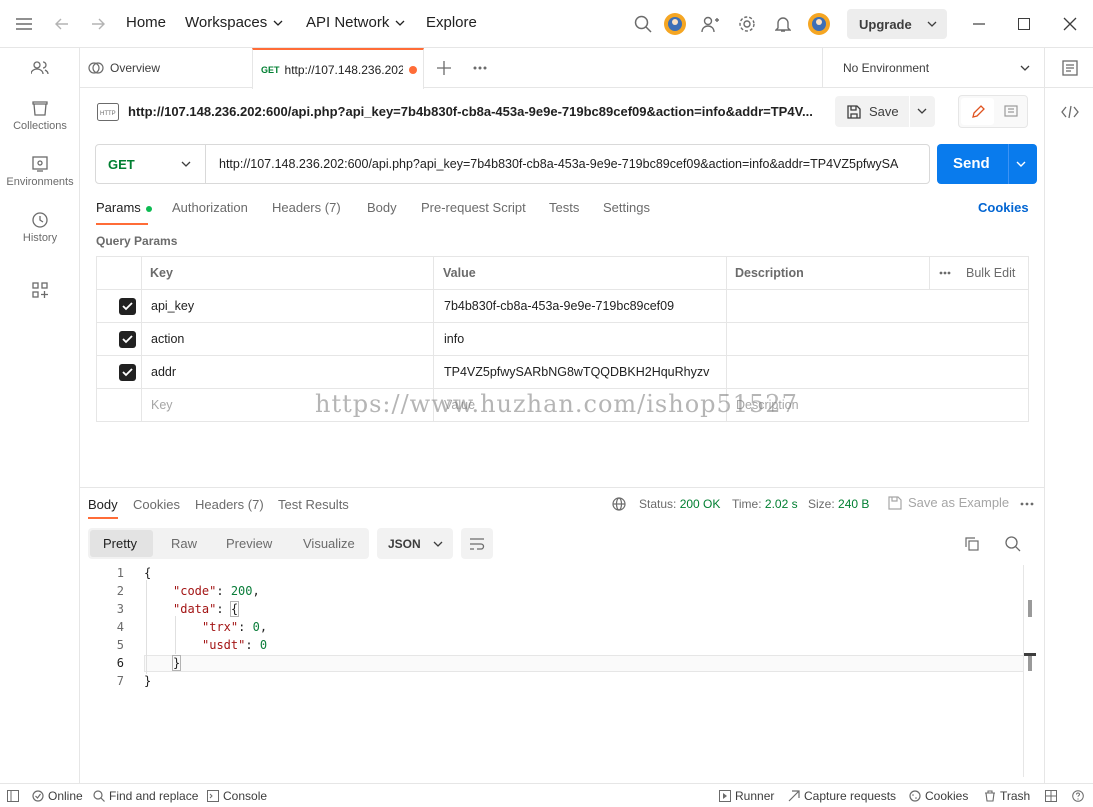  I want to click on cookies-button: Cookies, so click(938, 796).